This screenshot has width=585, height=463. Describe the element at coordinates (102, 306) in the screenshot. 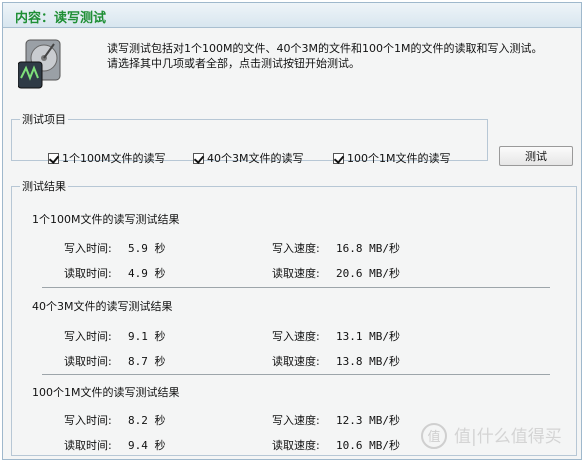

I see `result-section-title: 40个3M文件的读写测试结果` at that location.